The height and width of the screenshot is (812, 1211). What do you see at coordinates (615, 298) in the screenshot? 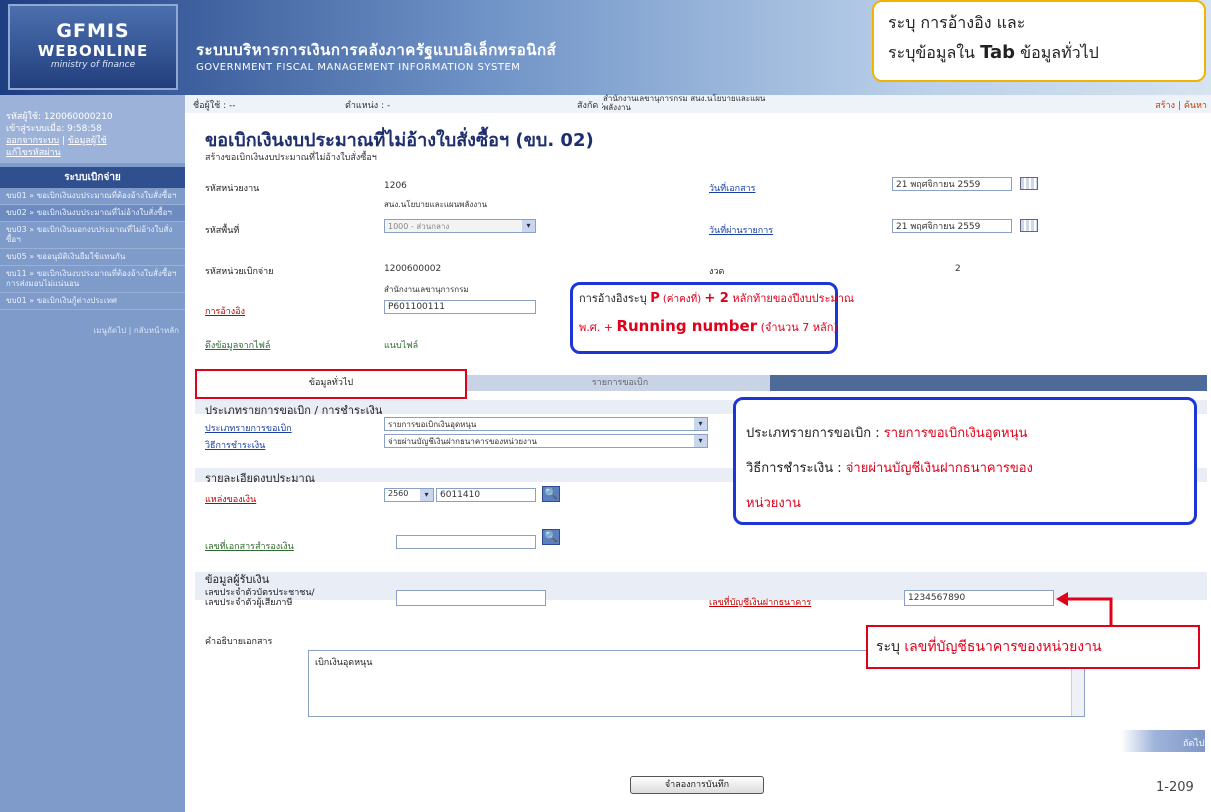
I see `ann-text: การอ้างอิงระบุ` at bounding box center [615, 298].